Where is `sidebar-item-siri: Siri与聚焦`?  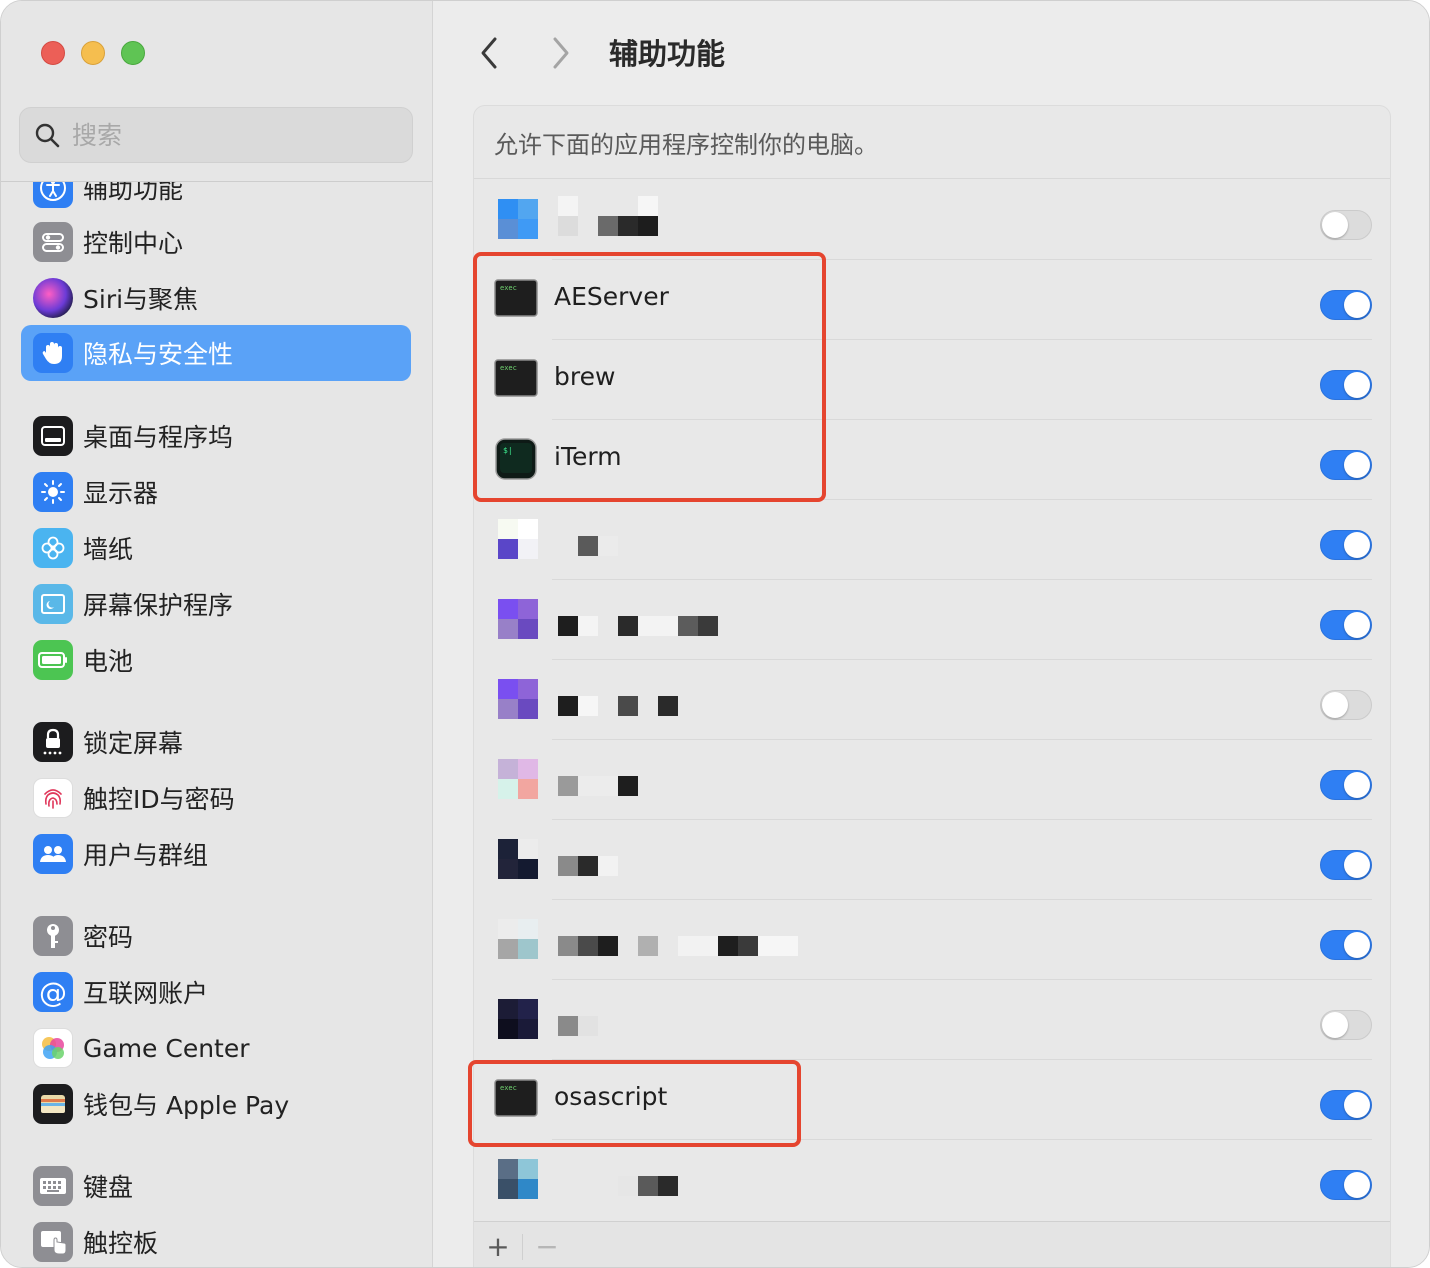
sidebar-item-siri: Siri与聚焦 is located at coordinates (216, 298).